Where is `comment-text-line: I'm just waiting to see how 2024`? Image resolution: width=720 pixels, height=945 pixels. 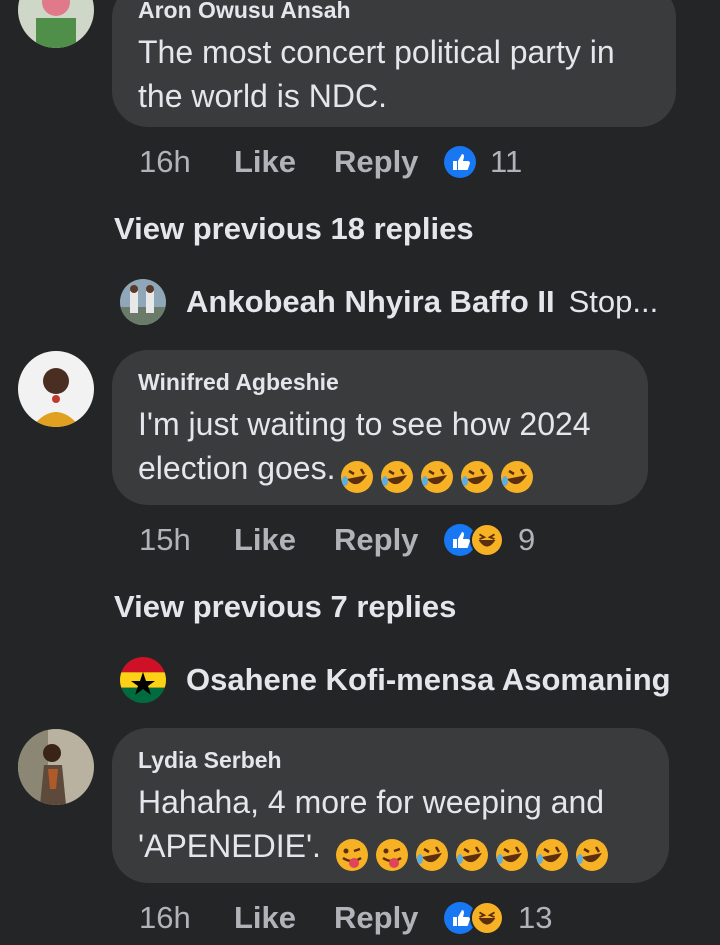
comment-text-line: I'm just waiting to see how 2024 is located at coordinates (364, 424).